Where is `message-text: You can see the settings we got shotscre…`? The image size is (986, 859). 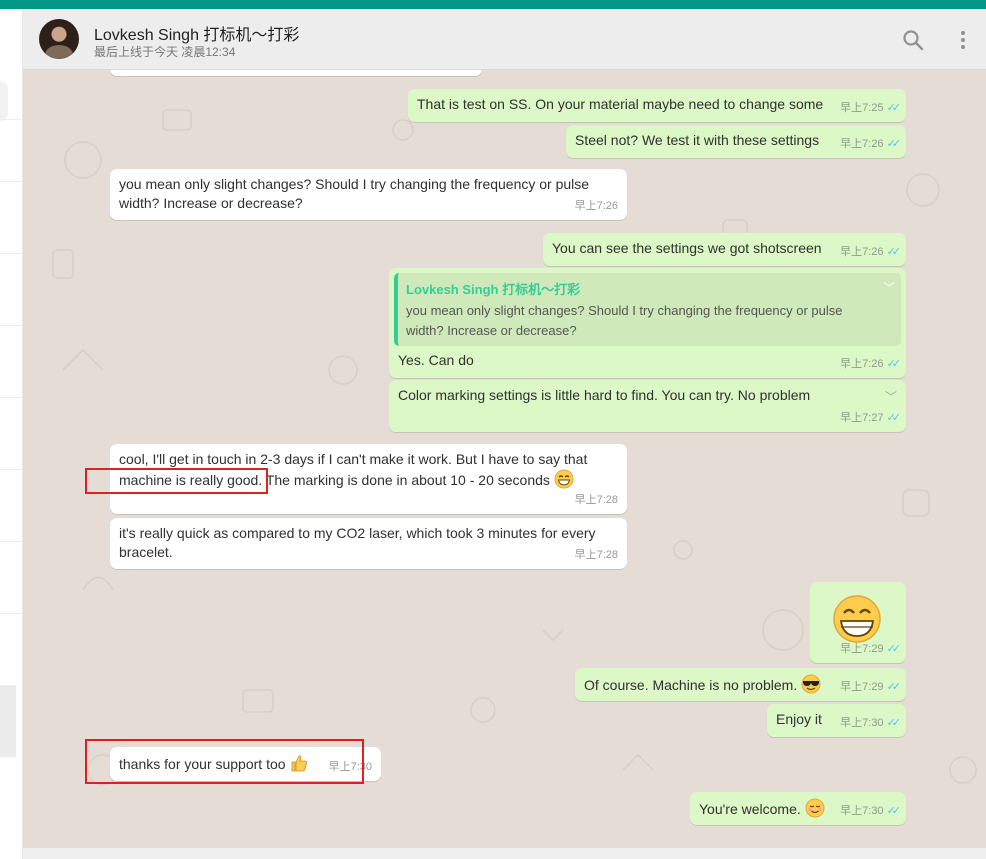 message-text: You can see the settings we got shotscre… is located at coordinates (687, 248).